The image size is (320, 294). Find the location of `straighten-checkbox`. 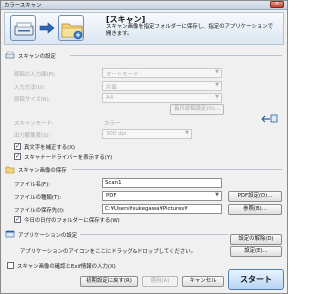

straighten-checkbox is located at coordinates (17, 146).